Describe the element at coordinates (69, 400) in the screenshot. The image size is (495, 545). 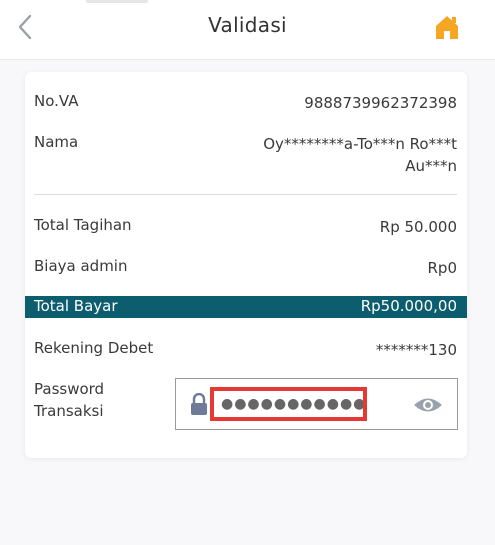
I see `password-label: Password Transaksi` at that location.